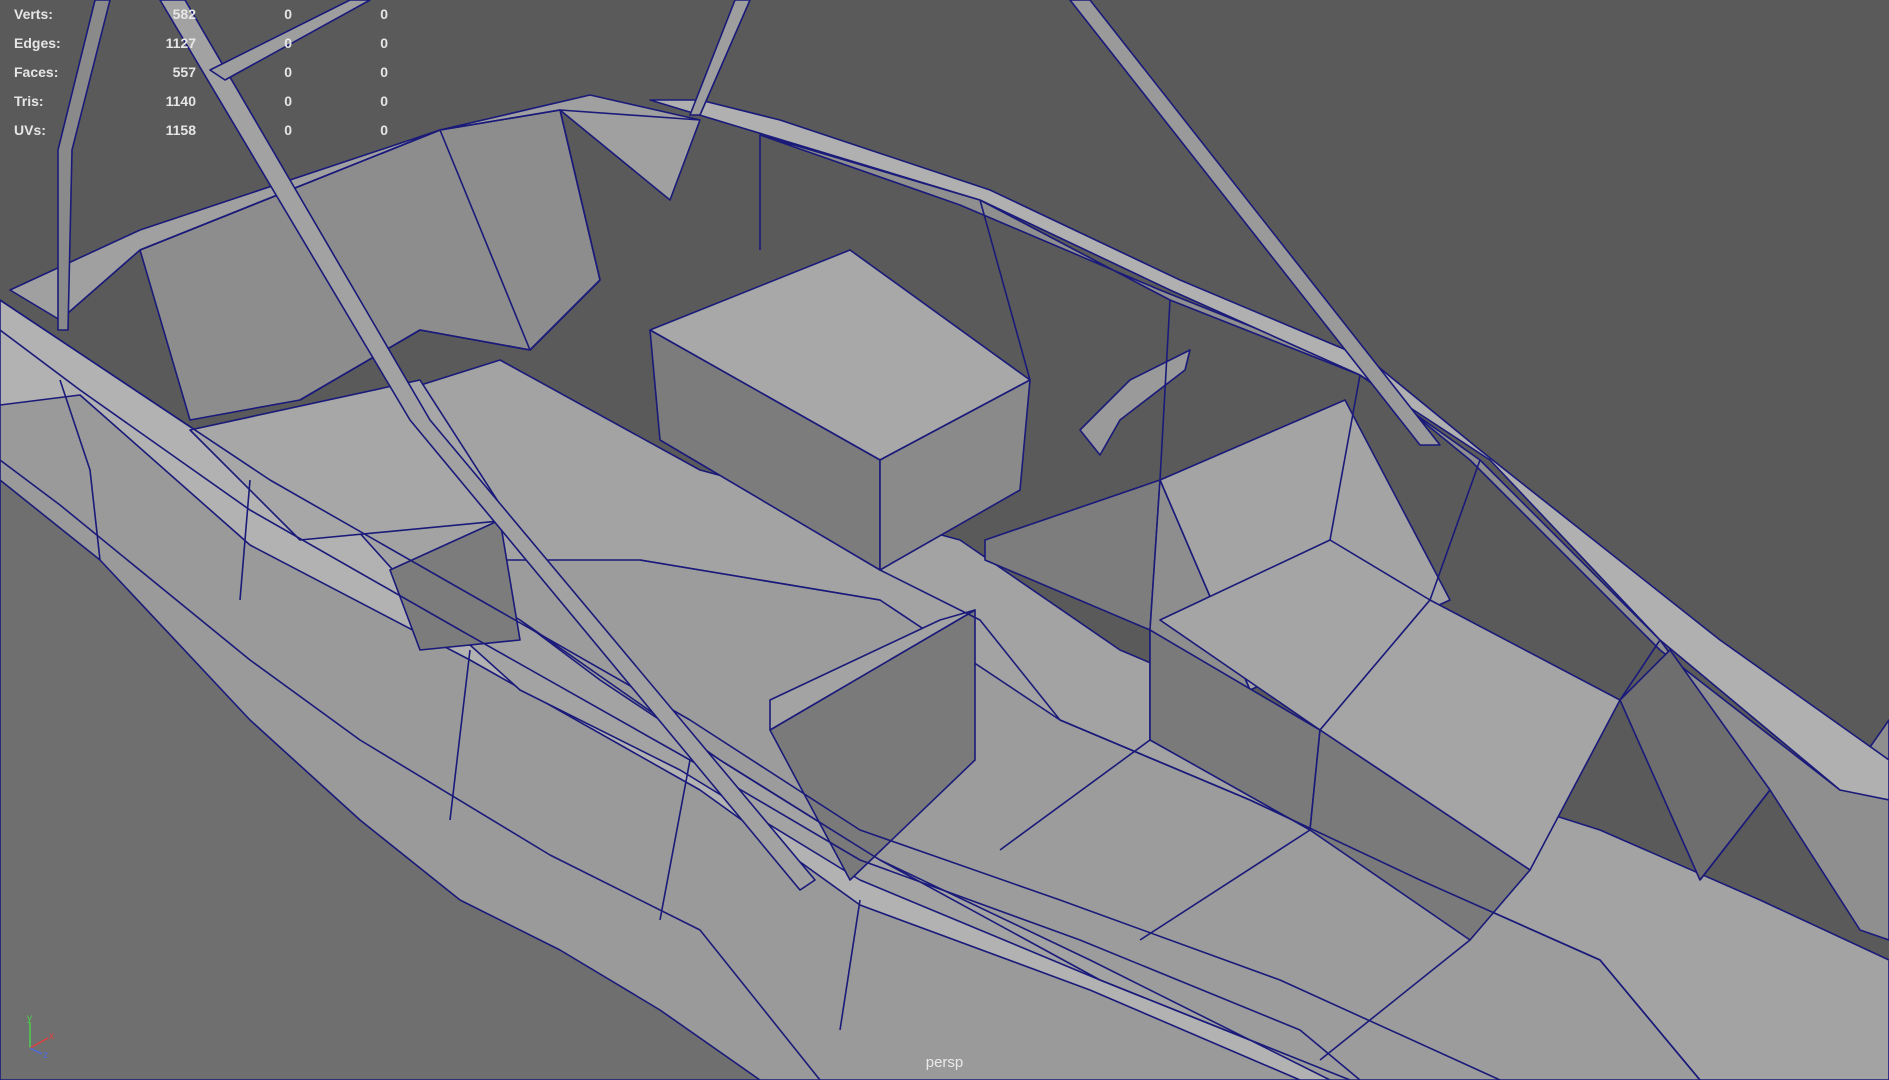  What do you see at coordinates (29, 101) in the screenshot?
I see `hud-label: Tris:` at bounding box center [29, 101].